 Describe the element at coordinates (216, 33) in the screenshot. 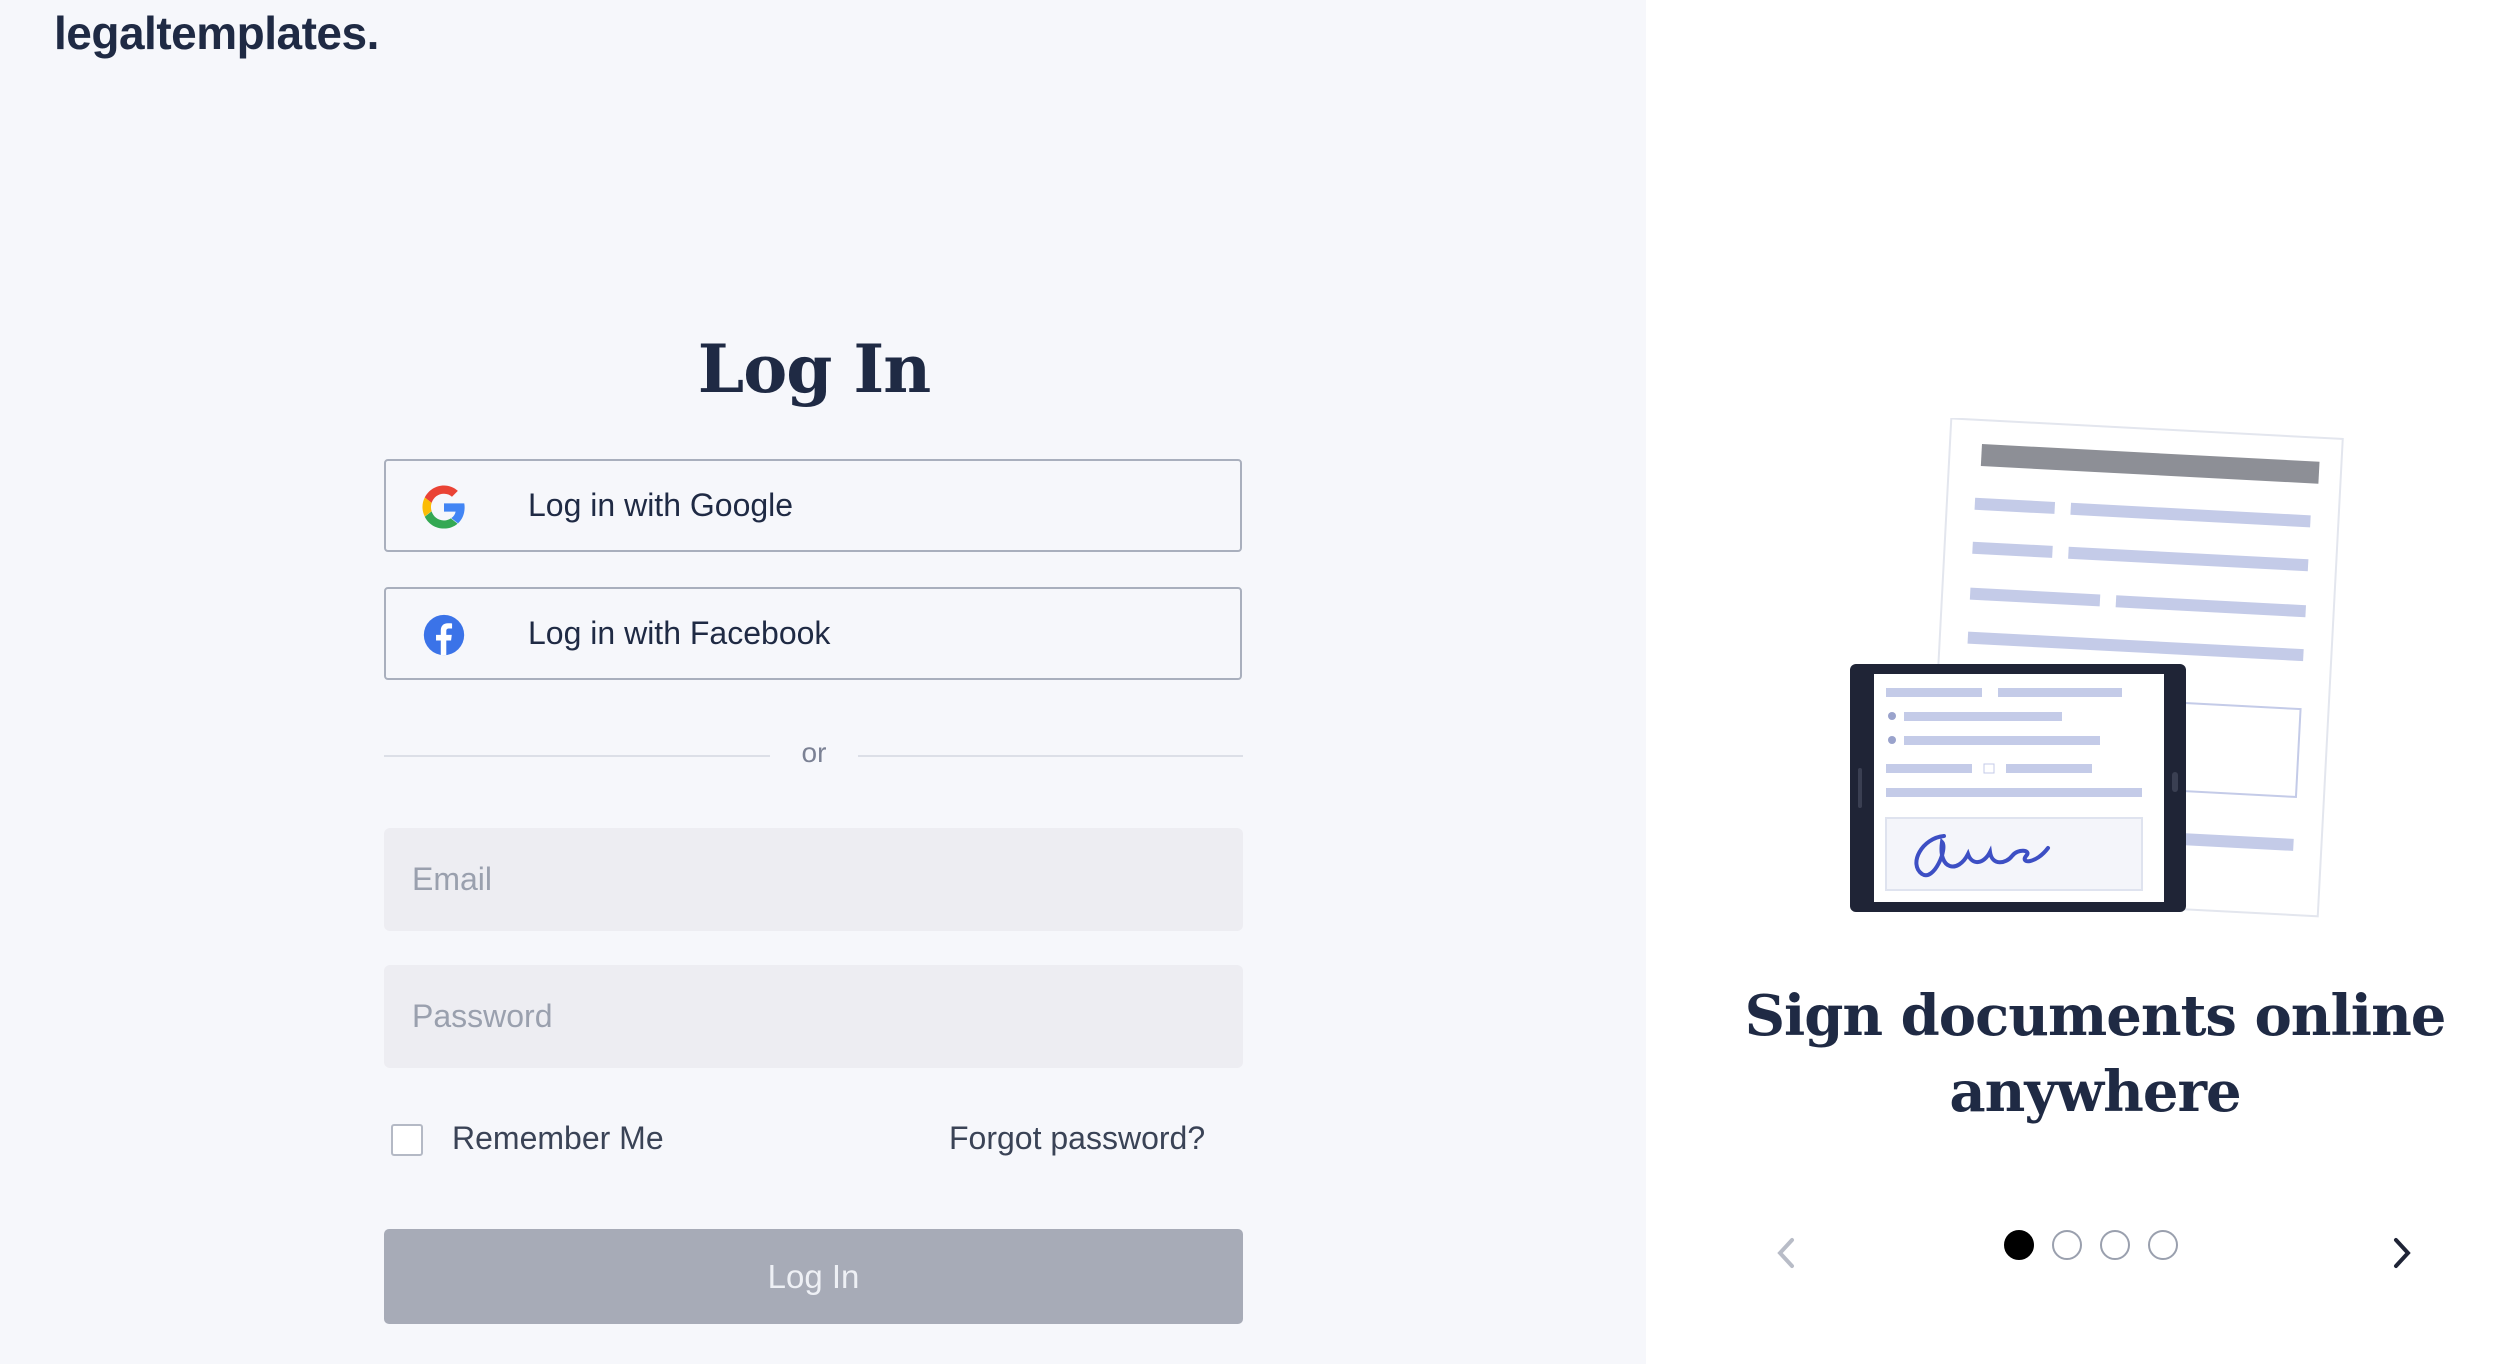

I see `brand-logo: legaltemplates.` at that location.